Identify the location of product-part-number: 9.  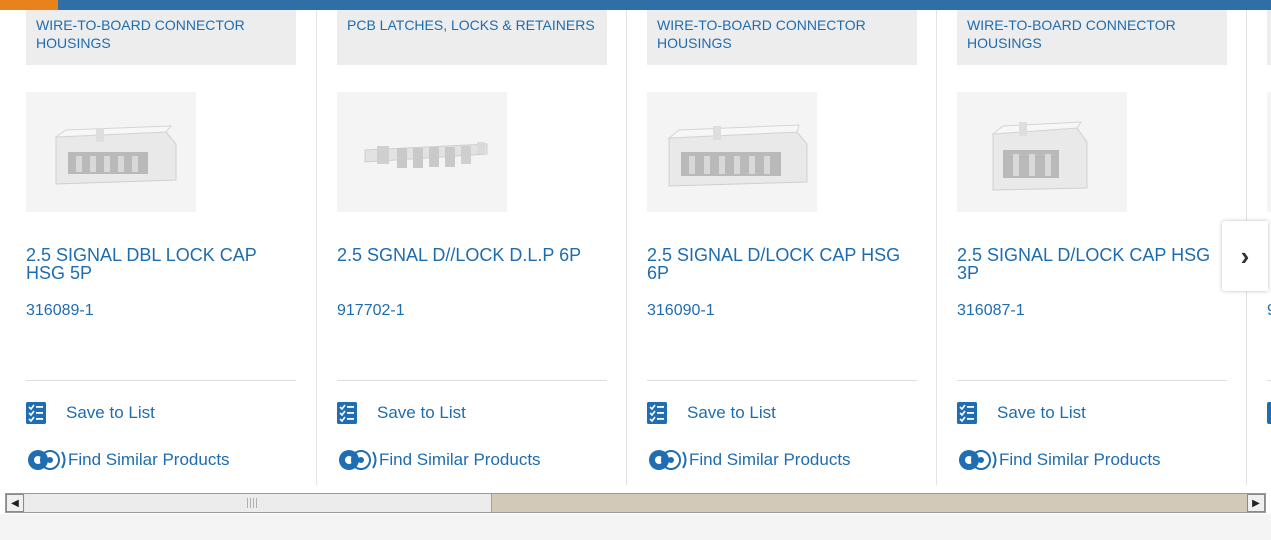
(1269, 311).